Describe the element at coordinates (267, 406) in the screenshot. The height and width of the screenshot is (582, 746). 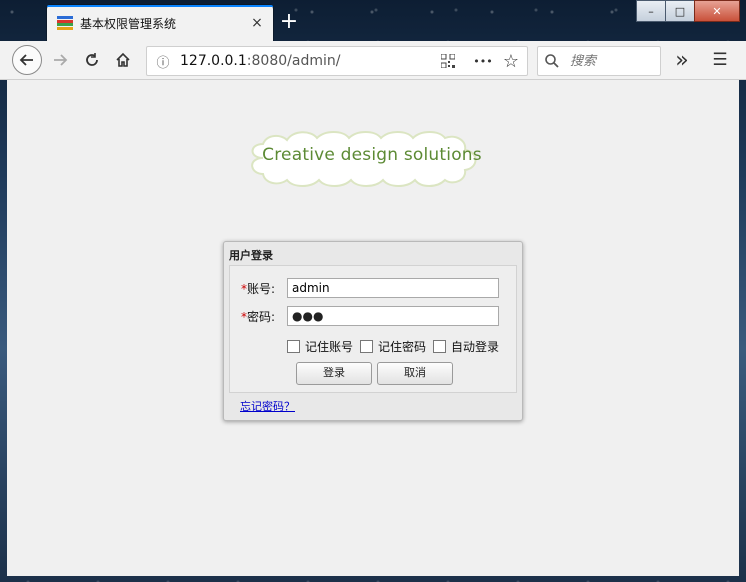
I see `forgot-password-link: 忘记密码？` at that location.